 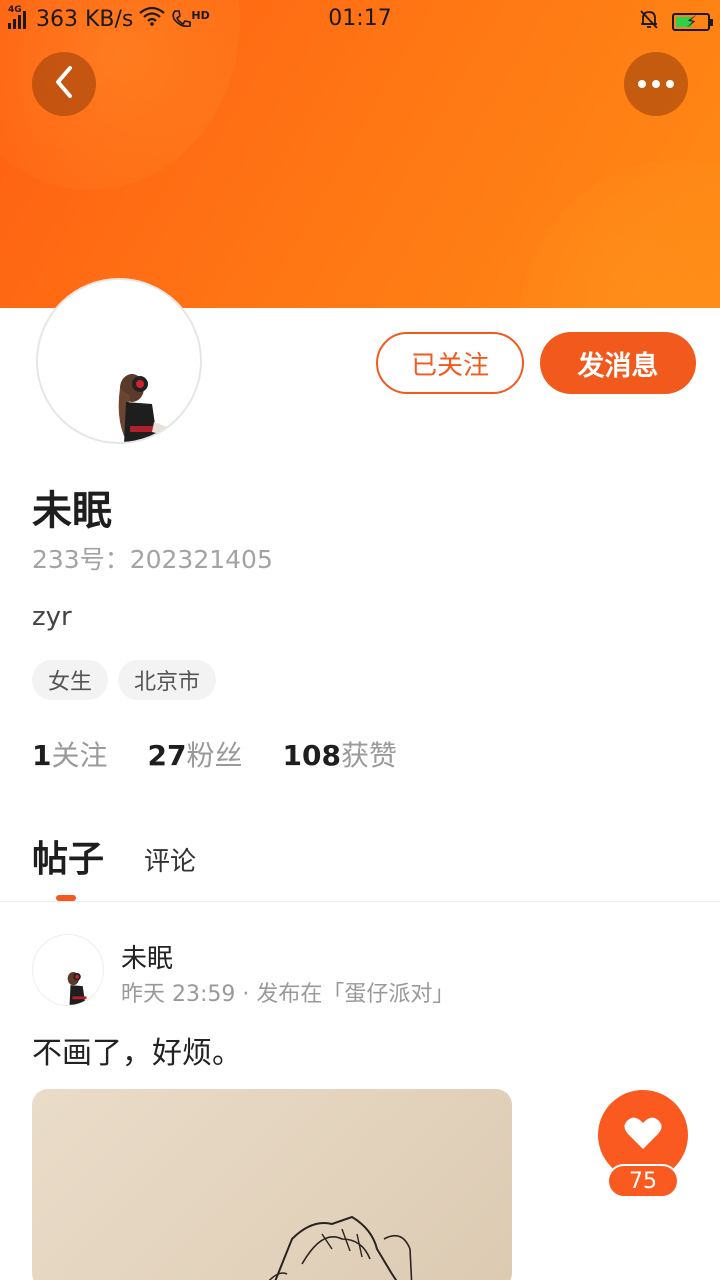 I want to click on following-button: 已关注, so click(x=450, y=363).